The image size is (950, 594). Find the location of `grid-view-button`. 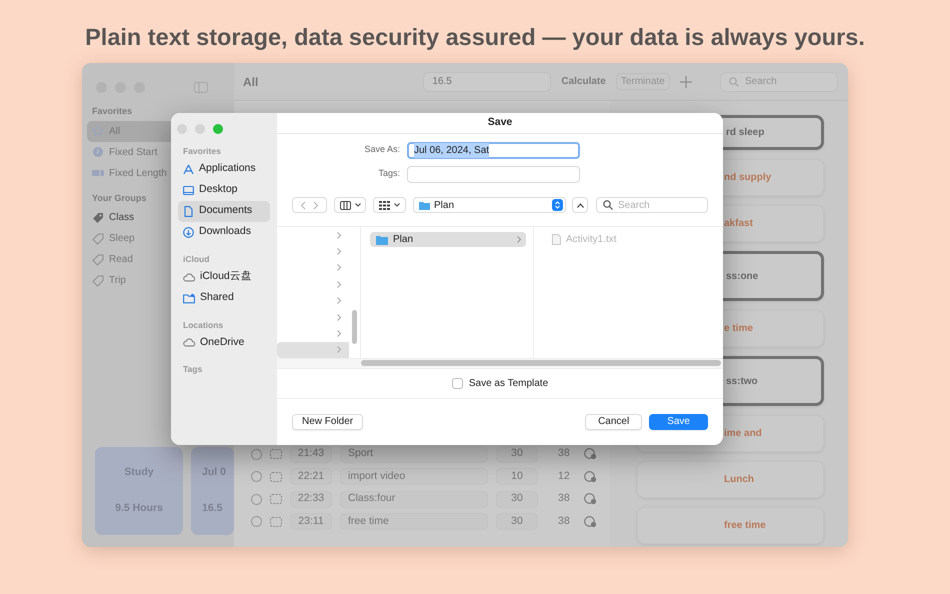

grid-view-button is located at coordinates (389, 205).